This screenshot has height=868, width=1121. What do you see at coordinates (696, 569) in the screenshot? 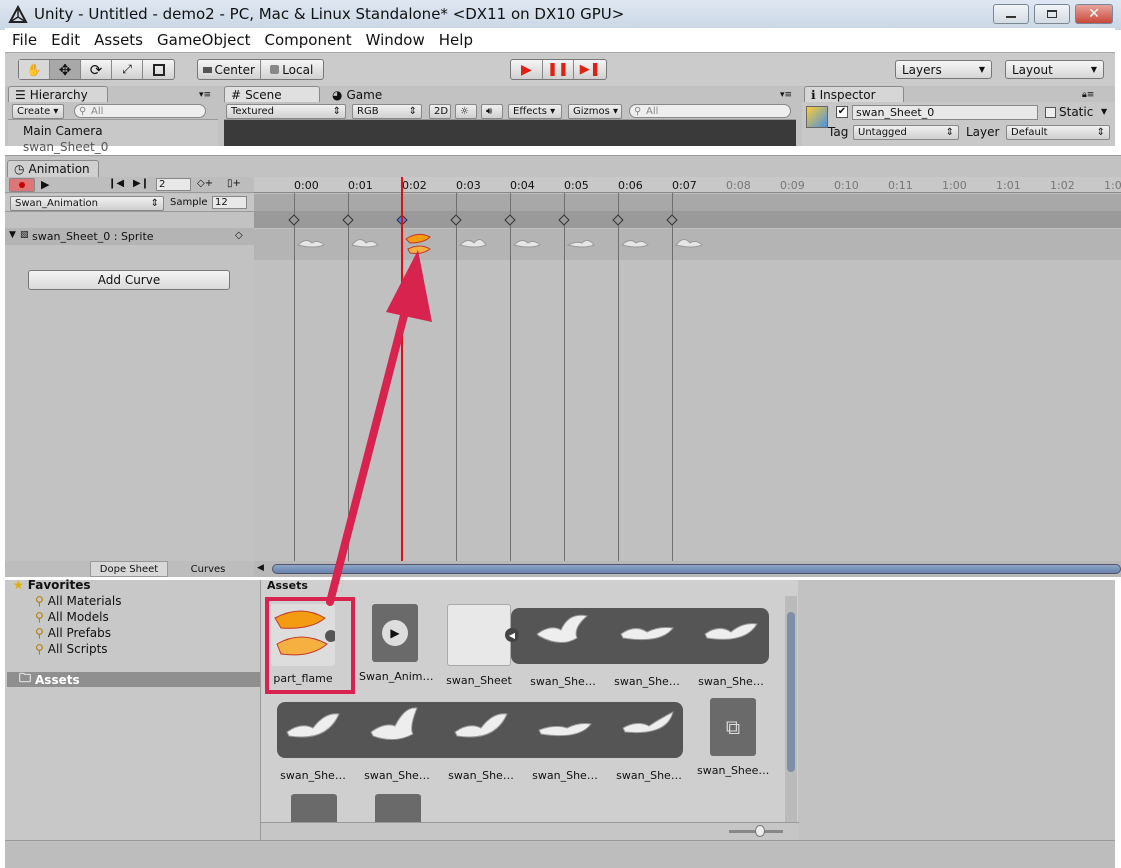
I see `scroll-thumb` at bounding box center [696, 569].